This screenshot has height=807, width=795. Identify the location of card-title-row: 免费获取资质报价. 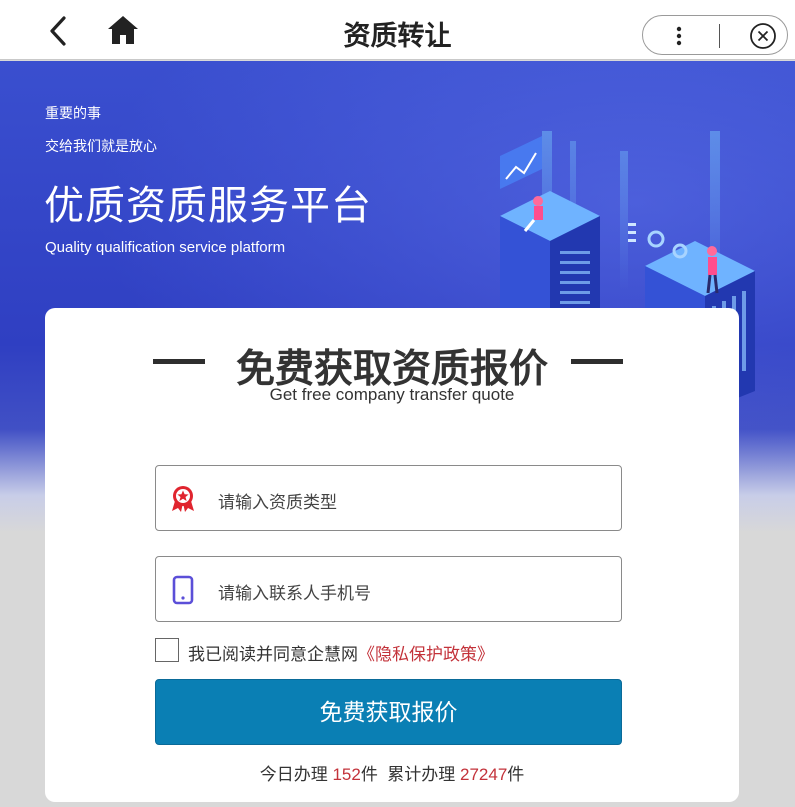
(392, 363).